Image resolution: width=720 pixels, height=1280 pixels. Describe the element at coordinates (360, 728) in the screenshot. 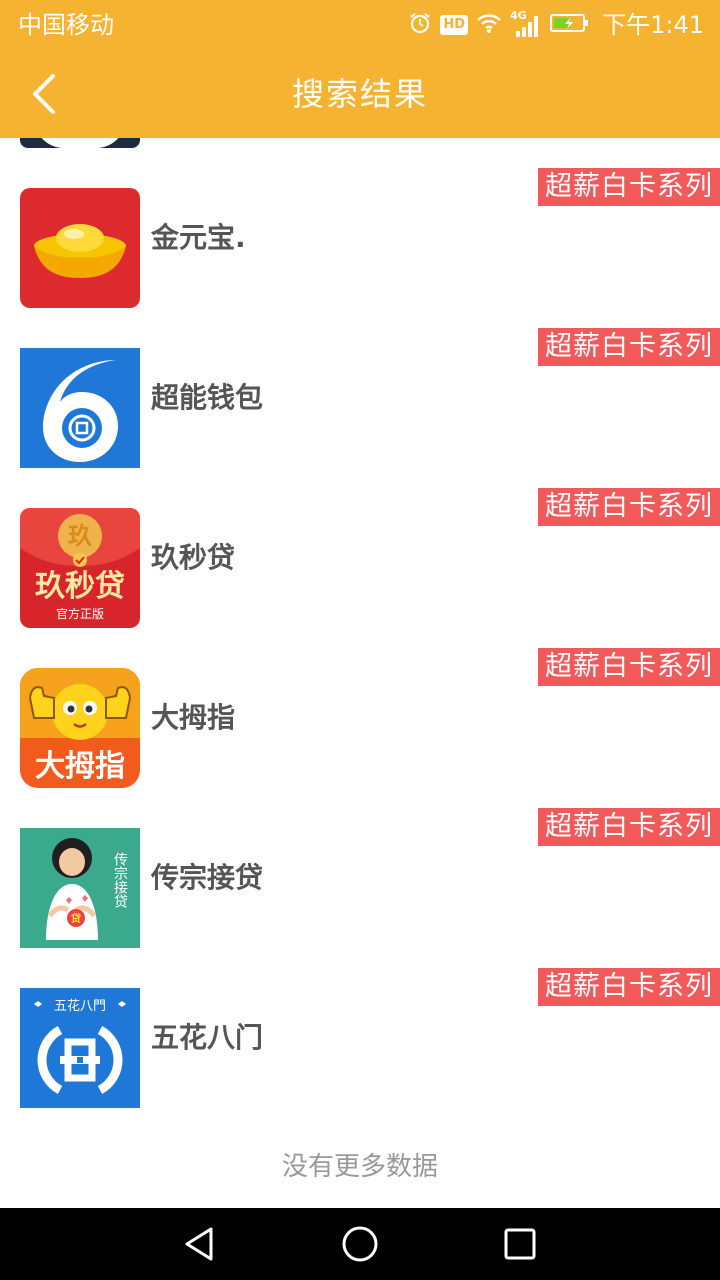

I see `list-item: 大拇指 大拇指 超薪白卡系列` at that location.